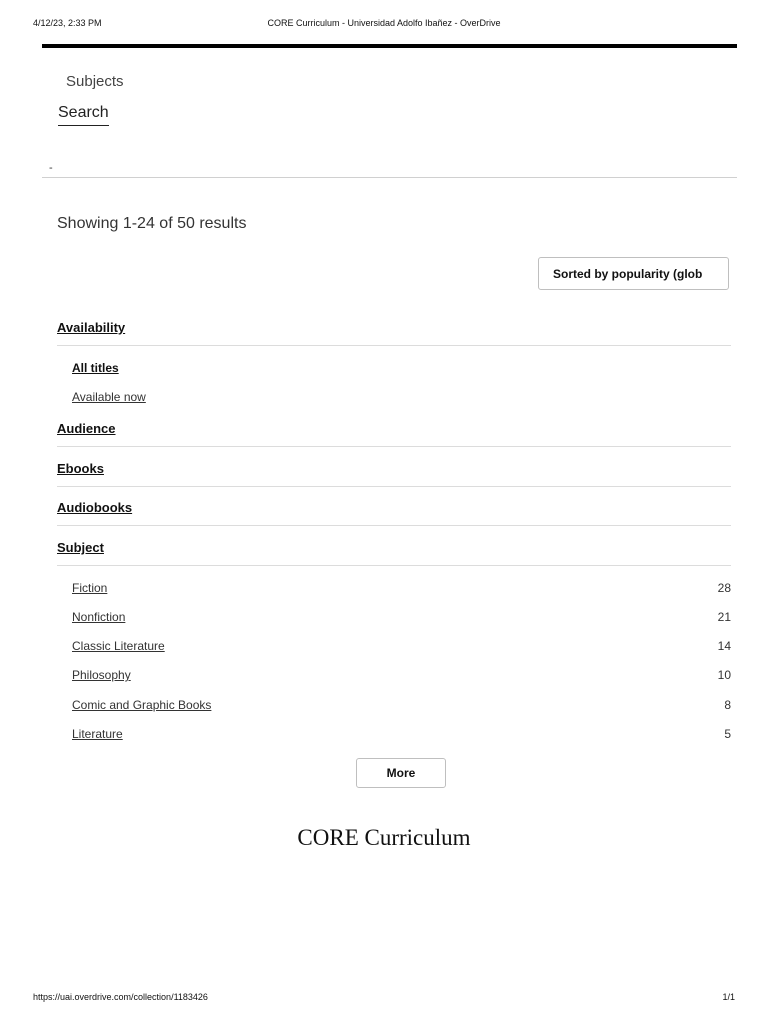 Image resolution: width=768 pixels, height=1024 pixels. Describe the element at coordinates (95, 81) in the screenshot. I see `subjects-menu: Subjects` at that location.